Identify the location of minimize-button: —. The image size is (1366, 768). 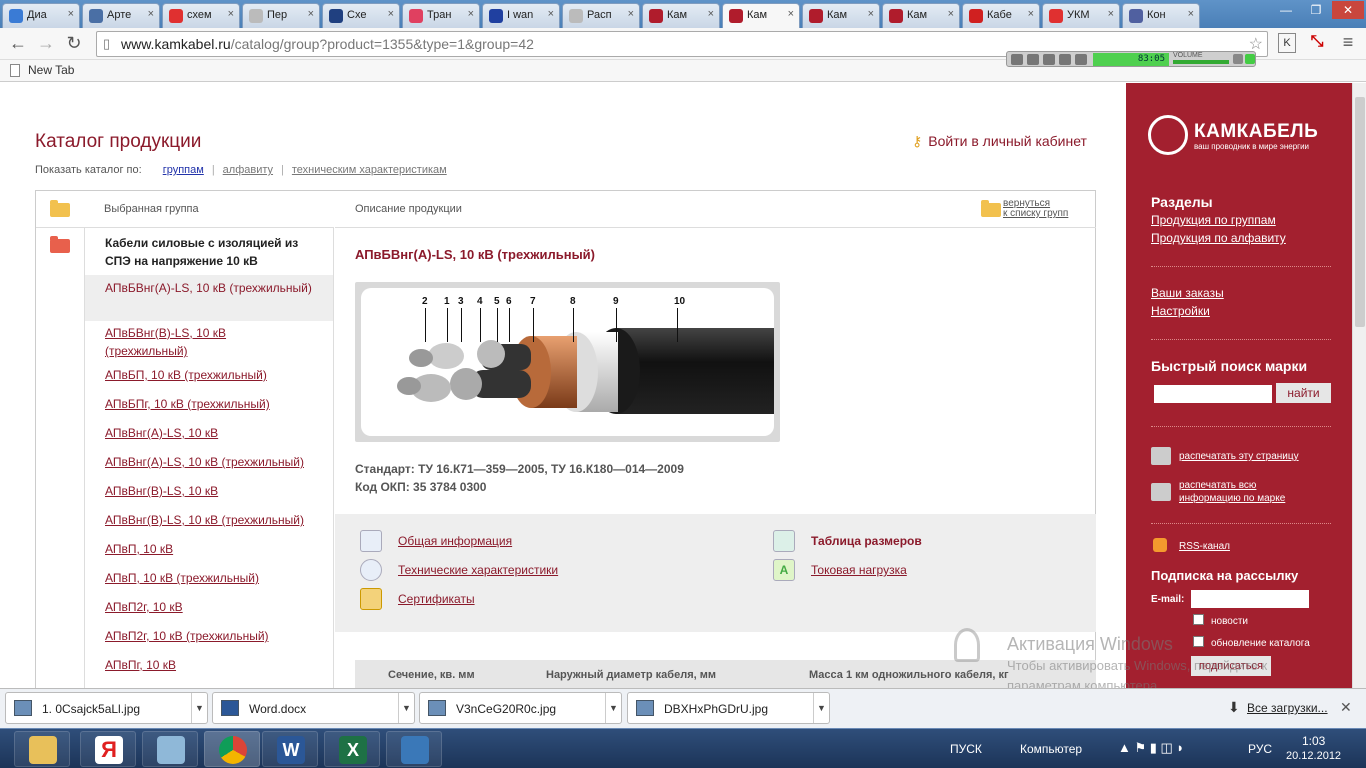
(1286, 10).